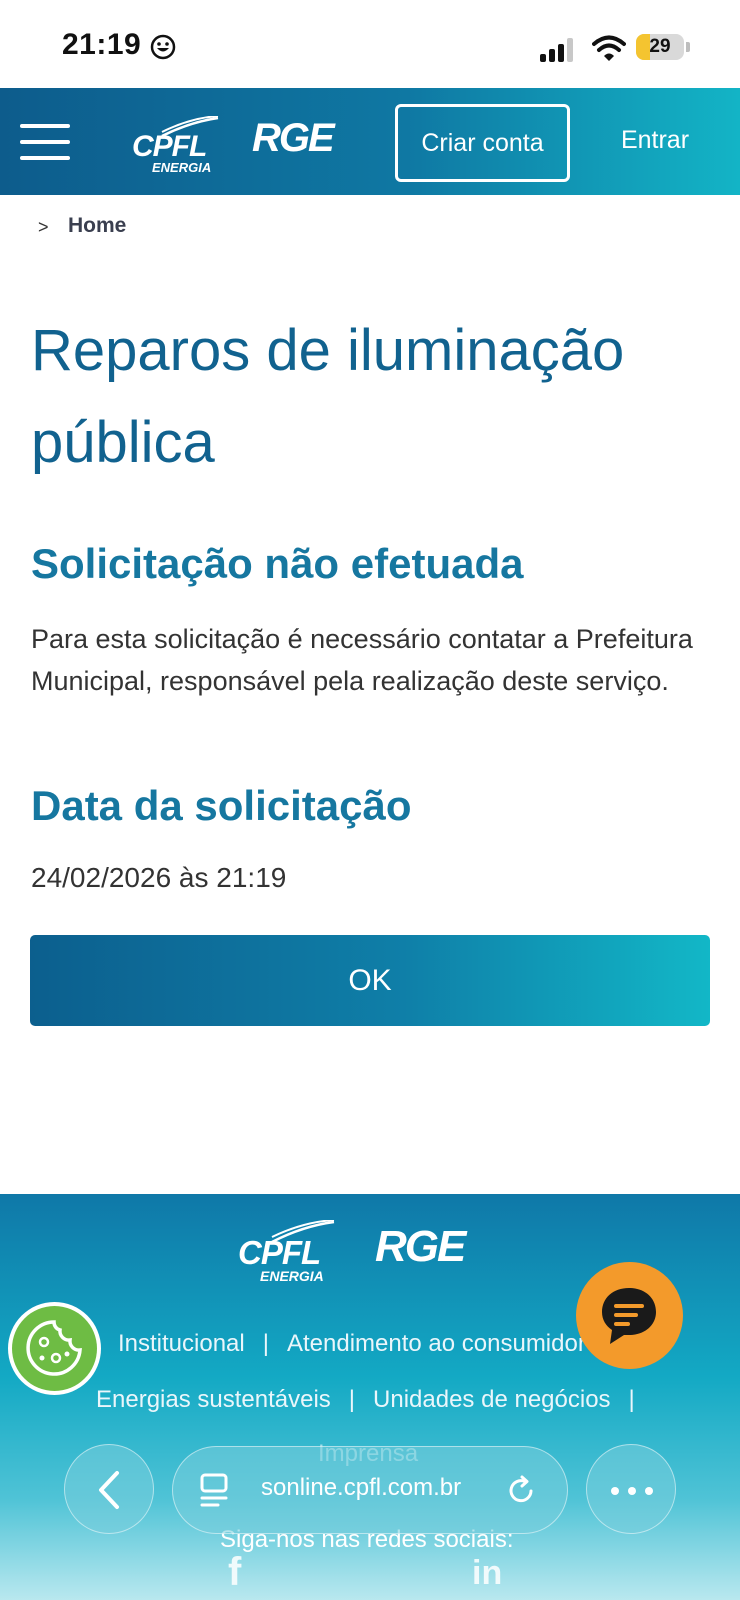 This screenshot has height=1600, width=740. I want to click on footer-cpfl-logo-text: CPFL, so click(279, 1252).